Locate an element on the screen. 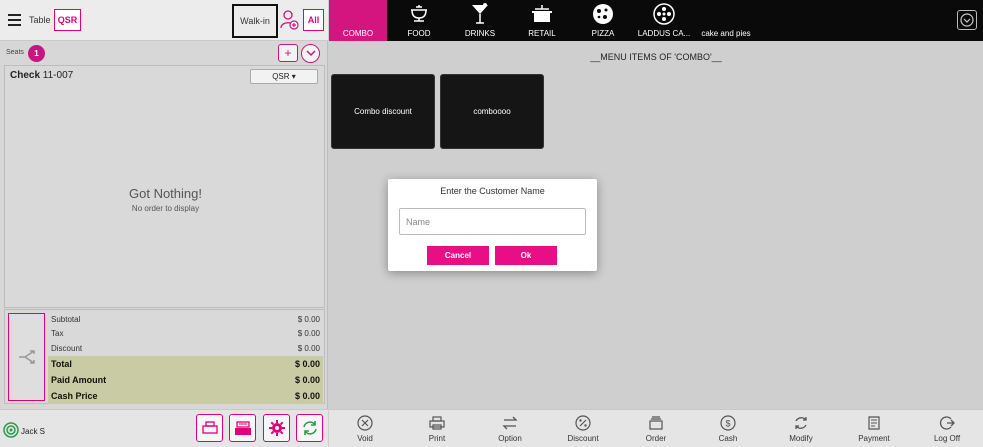 Image resolution: width=983 pixels, height=447 pixels. kitchen-print-button is located at coordinates (209, 428).